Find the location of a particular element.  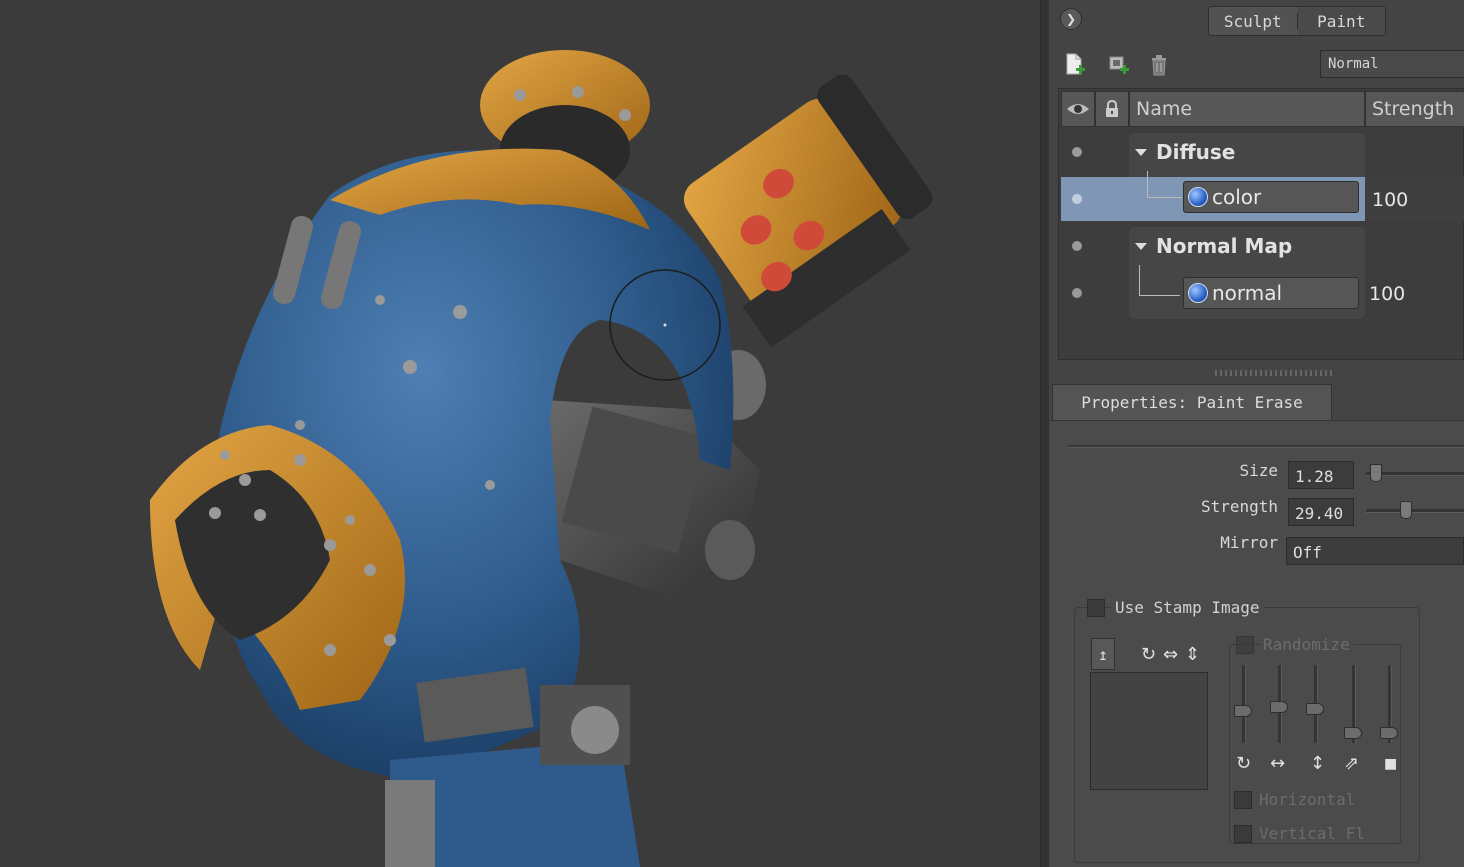

collapse-panel-button: ❯ is located at coordinates (1071, 19).